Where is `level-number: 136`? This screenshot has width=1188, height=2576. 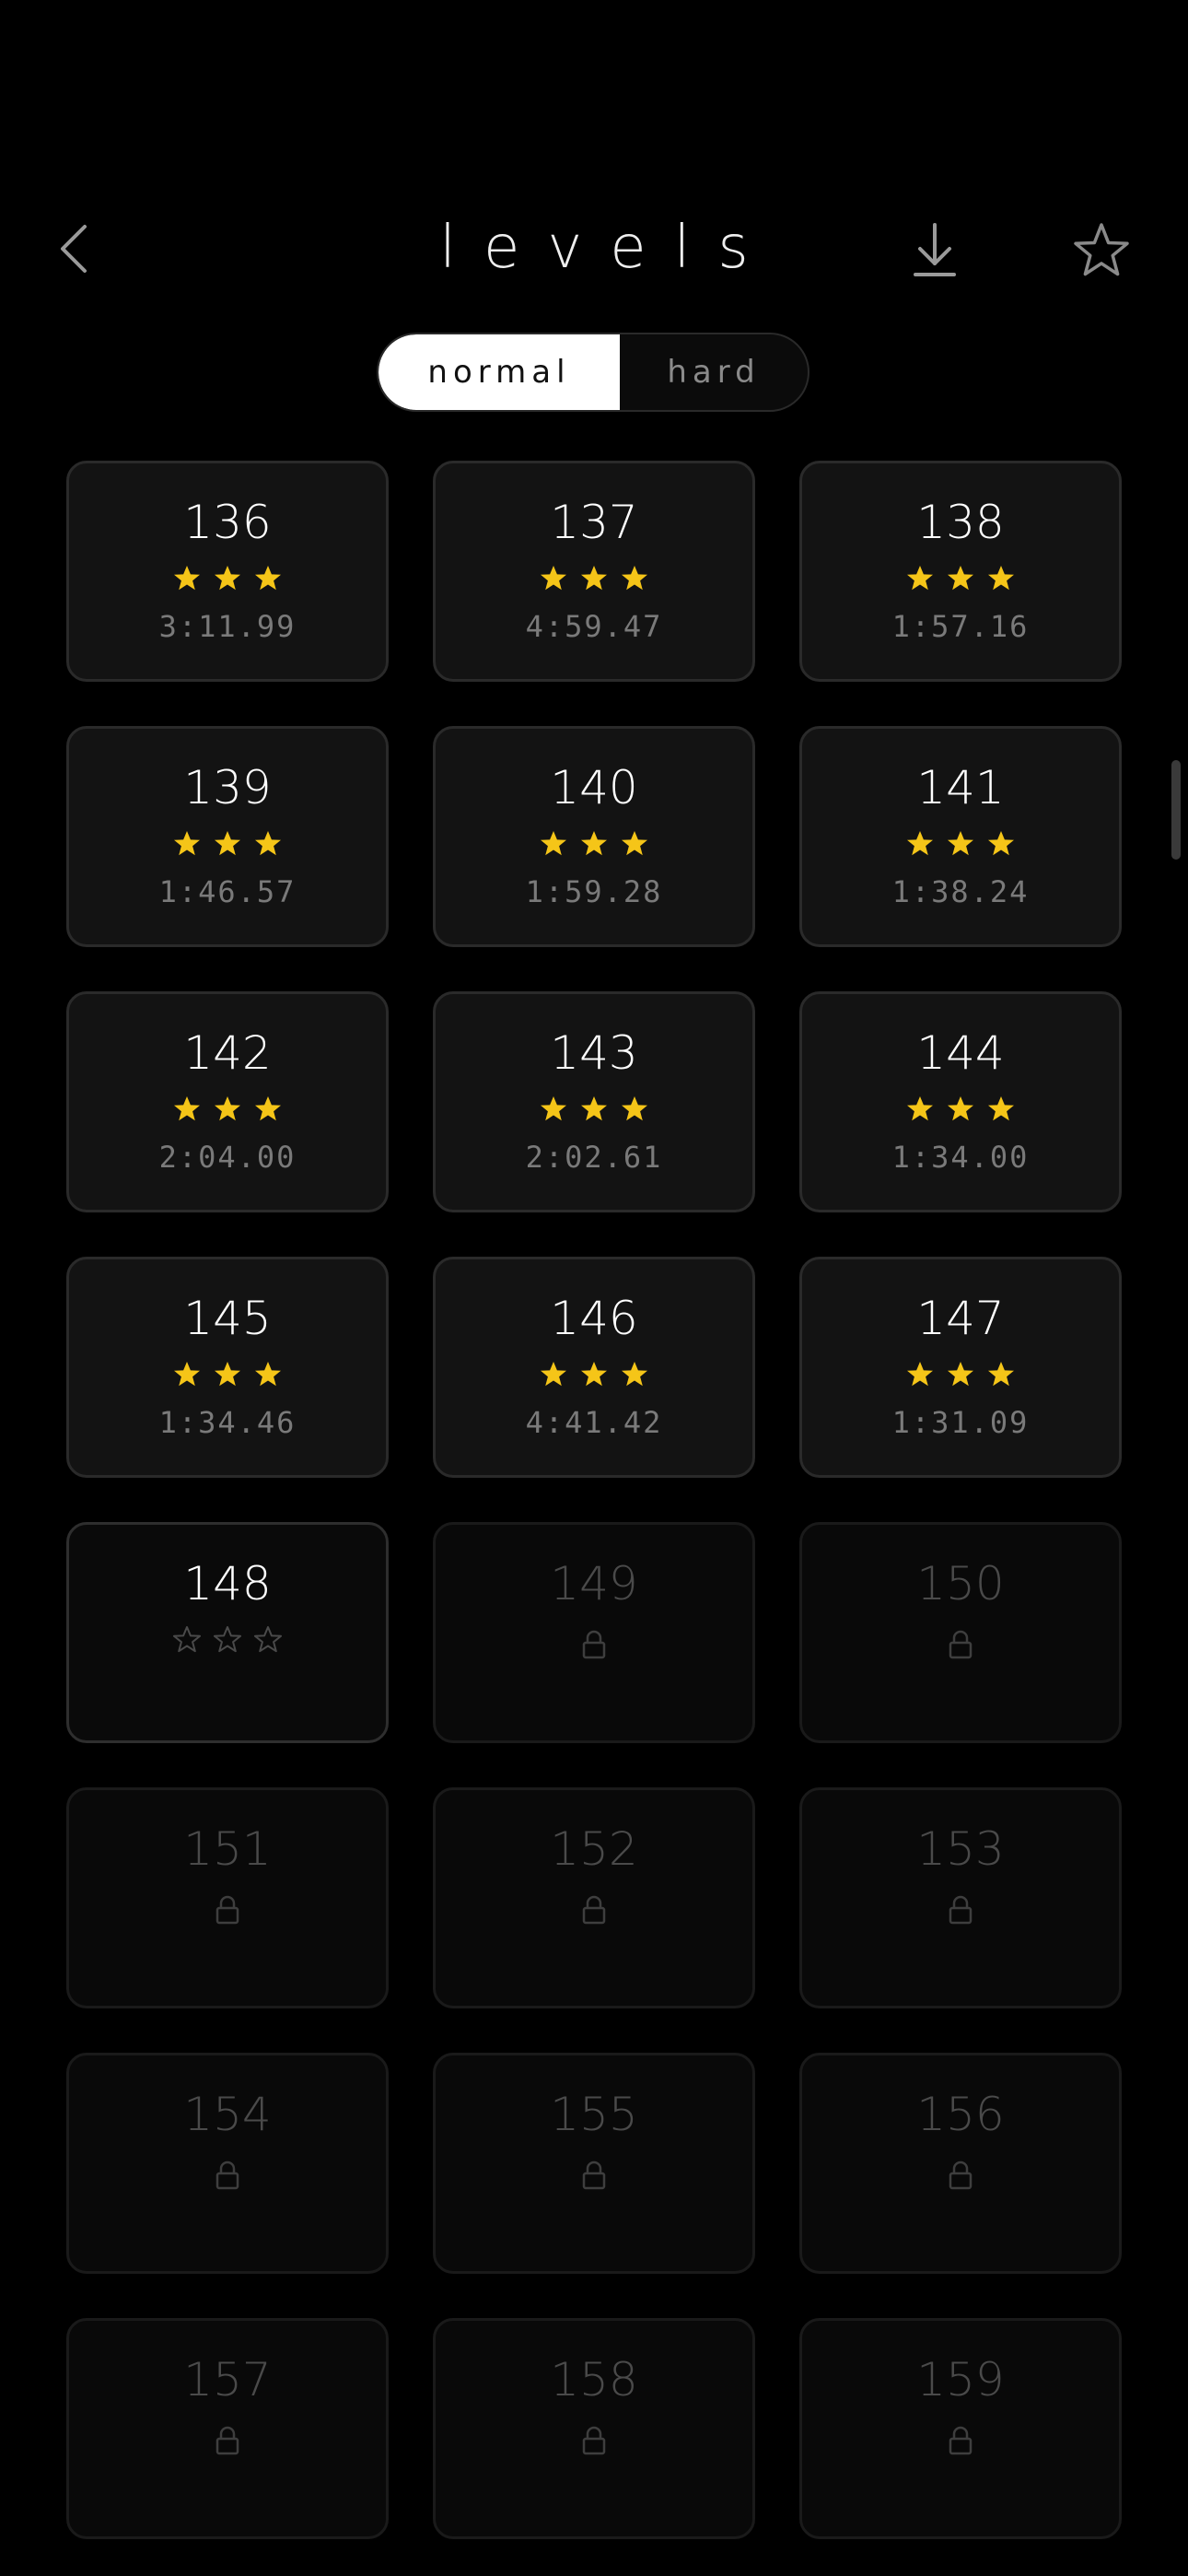 level-number: 136 is located at coordinates (227, 522).